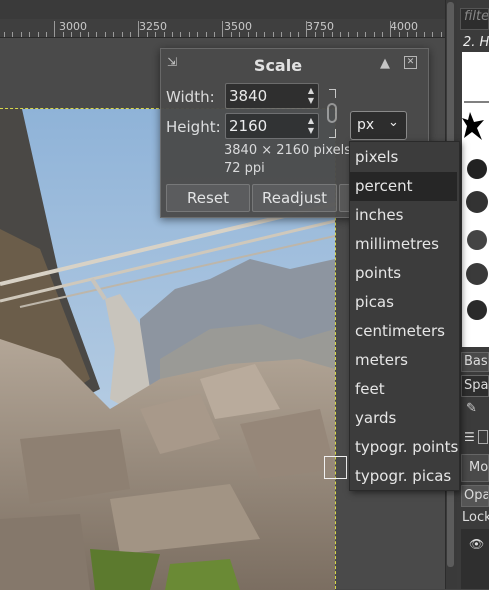 Image resolution: width=489 pixels, height=590 pixels. Describe the element at coordinates (403, 273) in the screenshot. I see `menu-item-points: points` at that location.